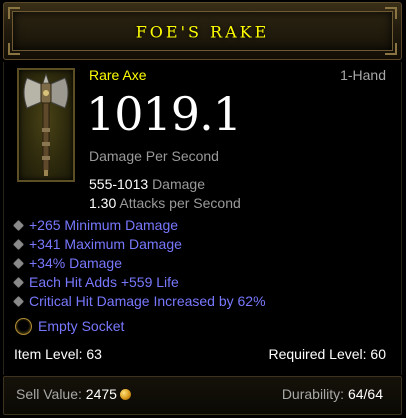 Image resolution: width=406 pixels, height=418 pixels. Describe the element at coordinates (147, 301) in the screenshot. I see `affix-text: Critical Hit Damage Increased by 62%` at that location.